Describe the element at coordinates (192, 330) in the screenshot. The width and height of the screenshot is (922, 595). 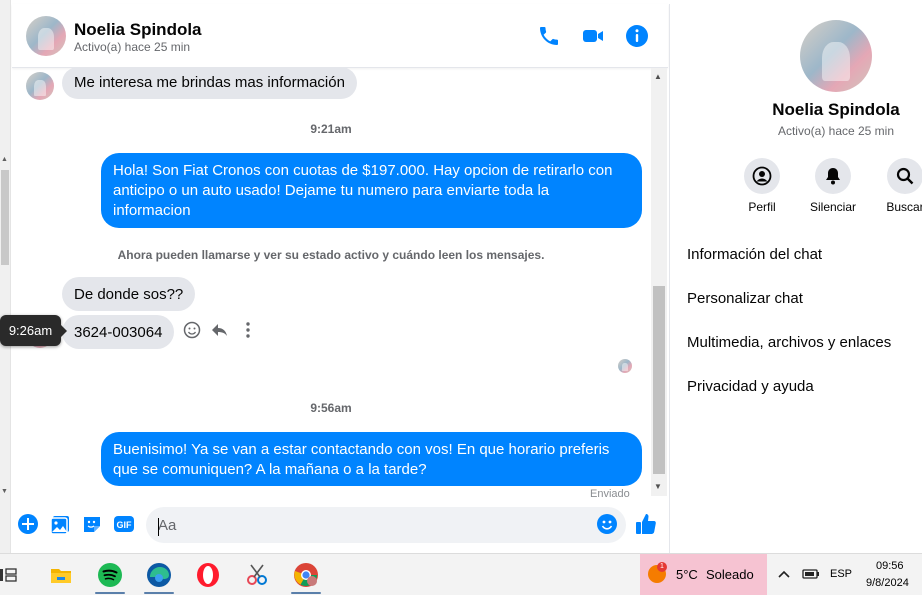
I see `react-emoji-icon` at that location.